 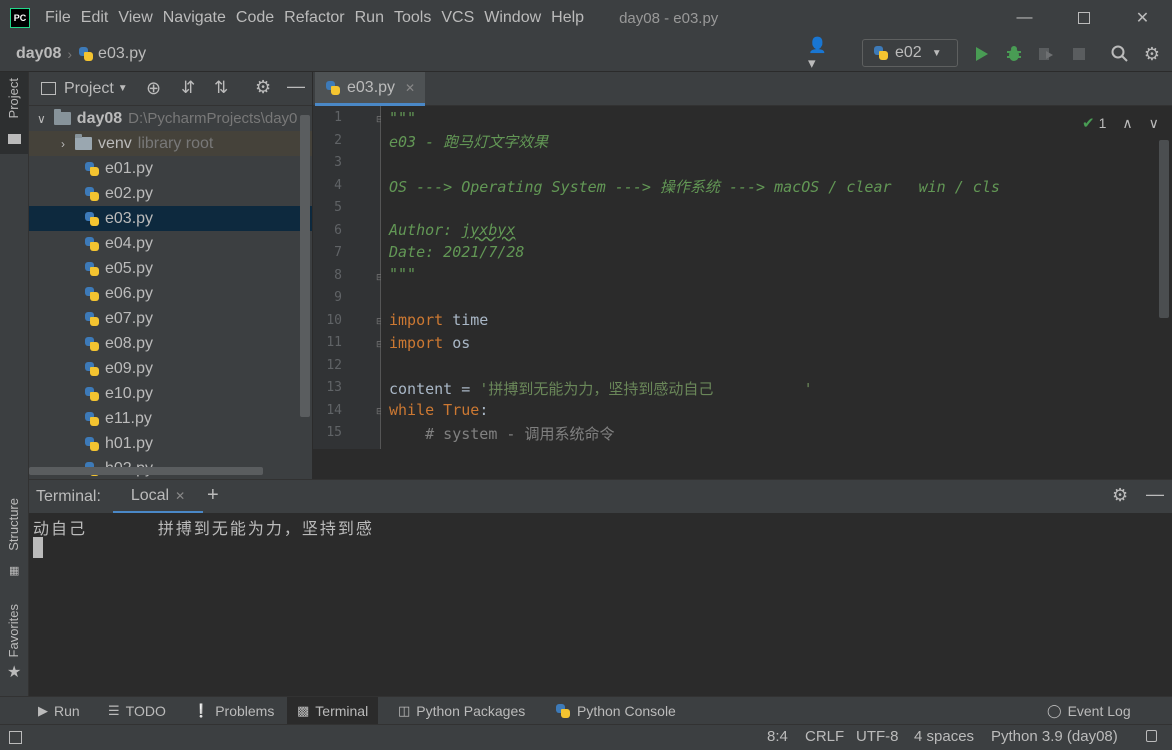 What do you see at coordinates (1127, 123) in the screenshot?
I see `chevron-up-icon: ∧` at bounding box center [1127, 123].